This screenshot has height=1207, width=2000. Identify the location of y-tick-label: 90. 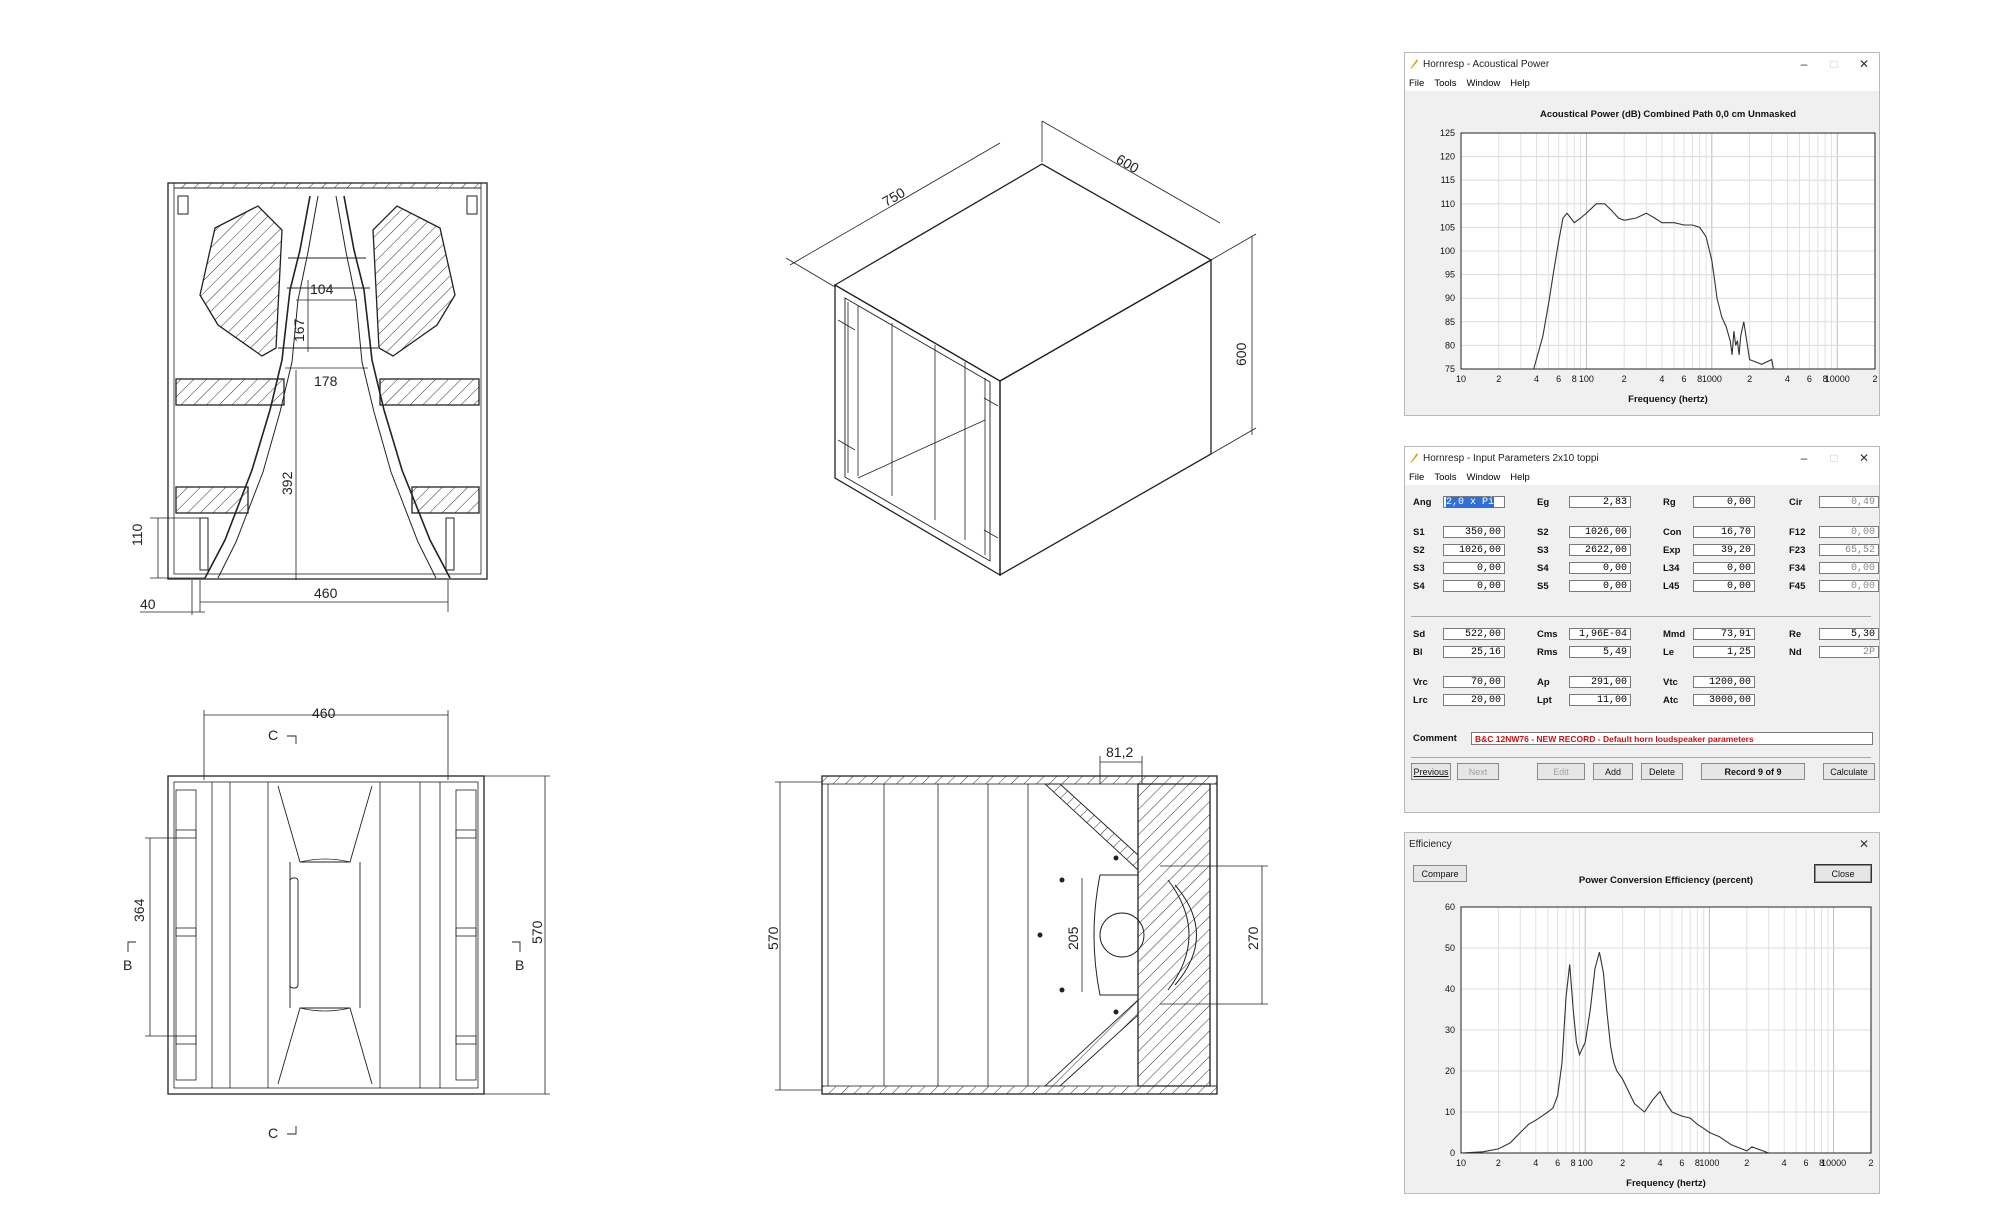
(1450, 298).